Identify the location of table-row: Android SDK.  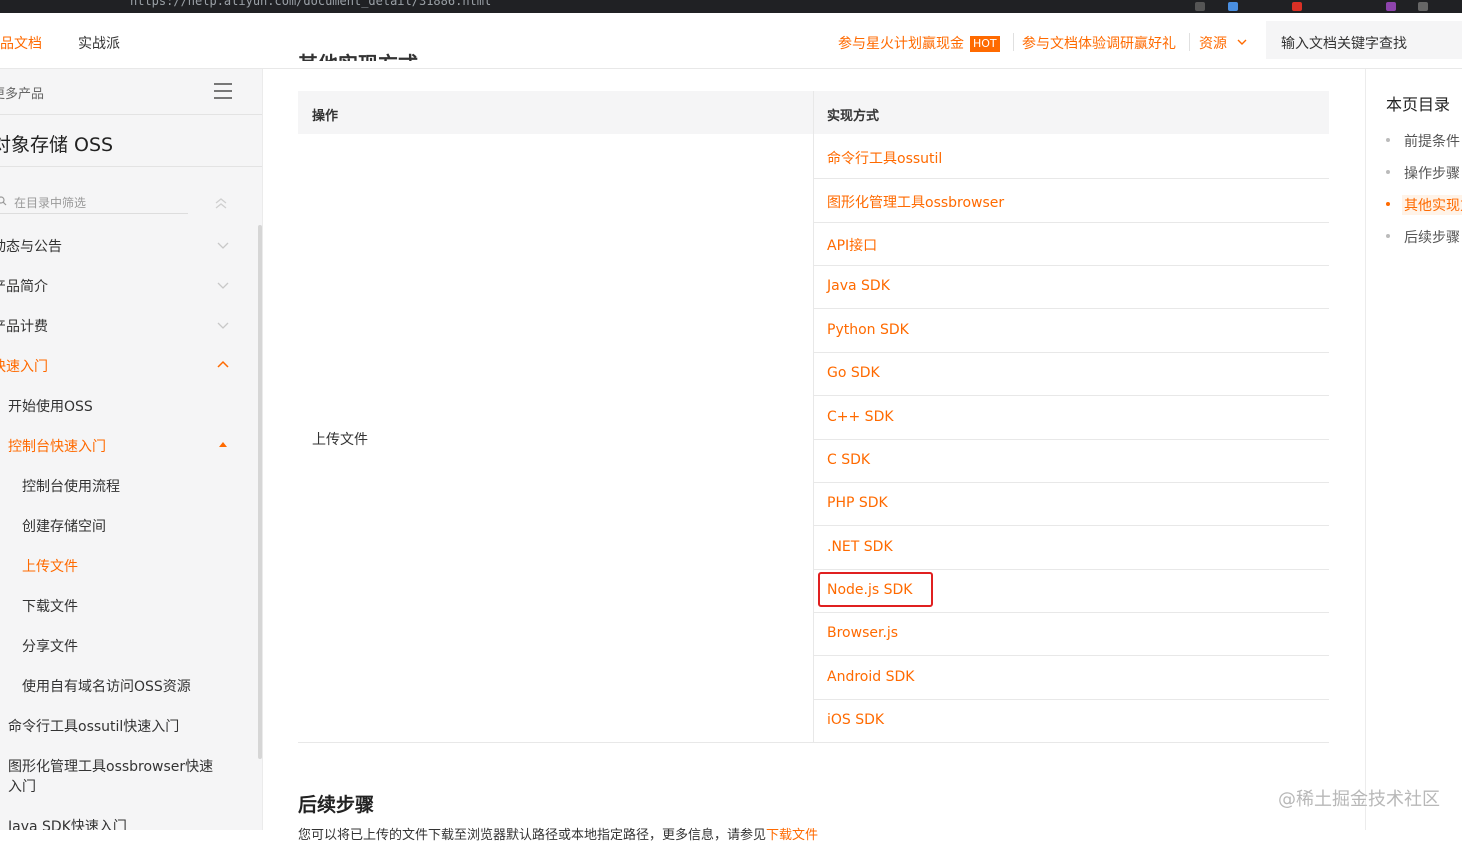
(1071, 678).